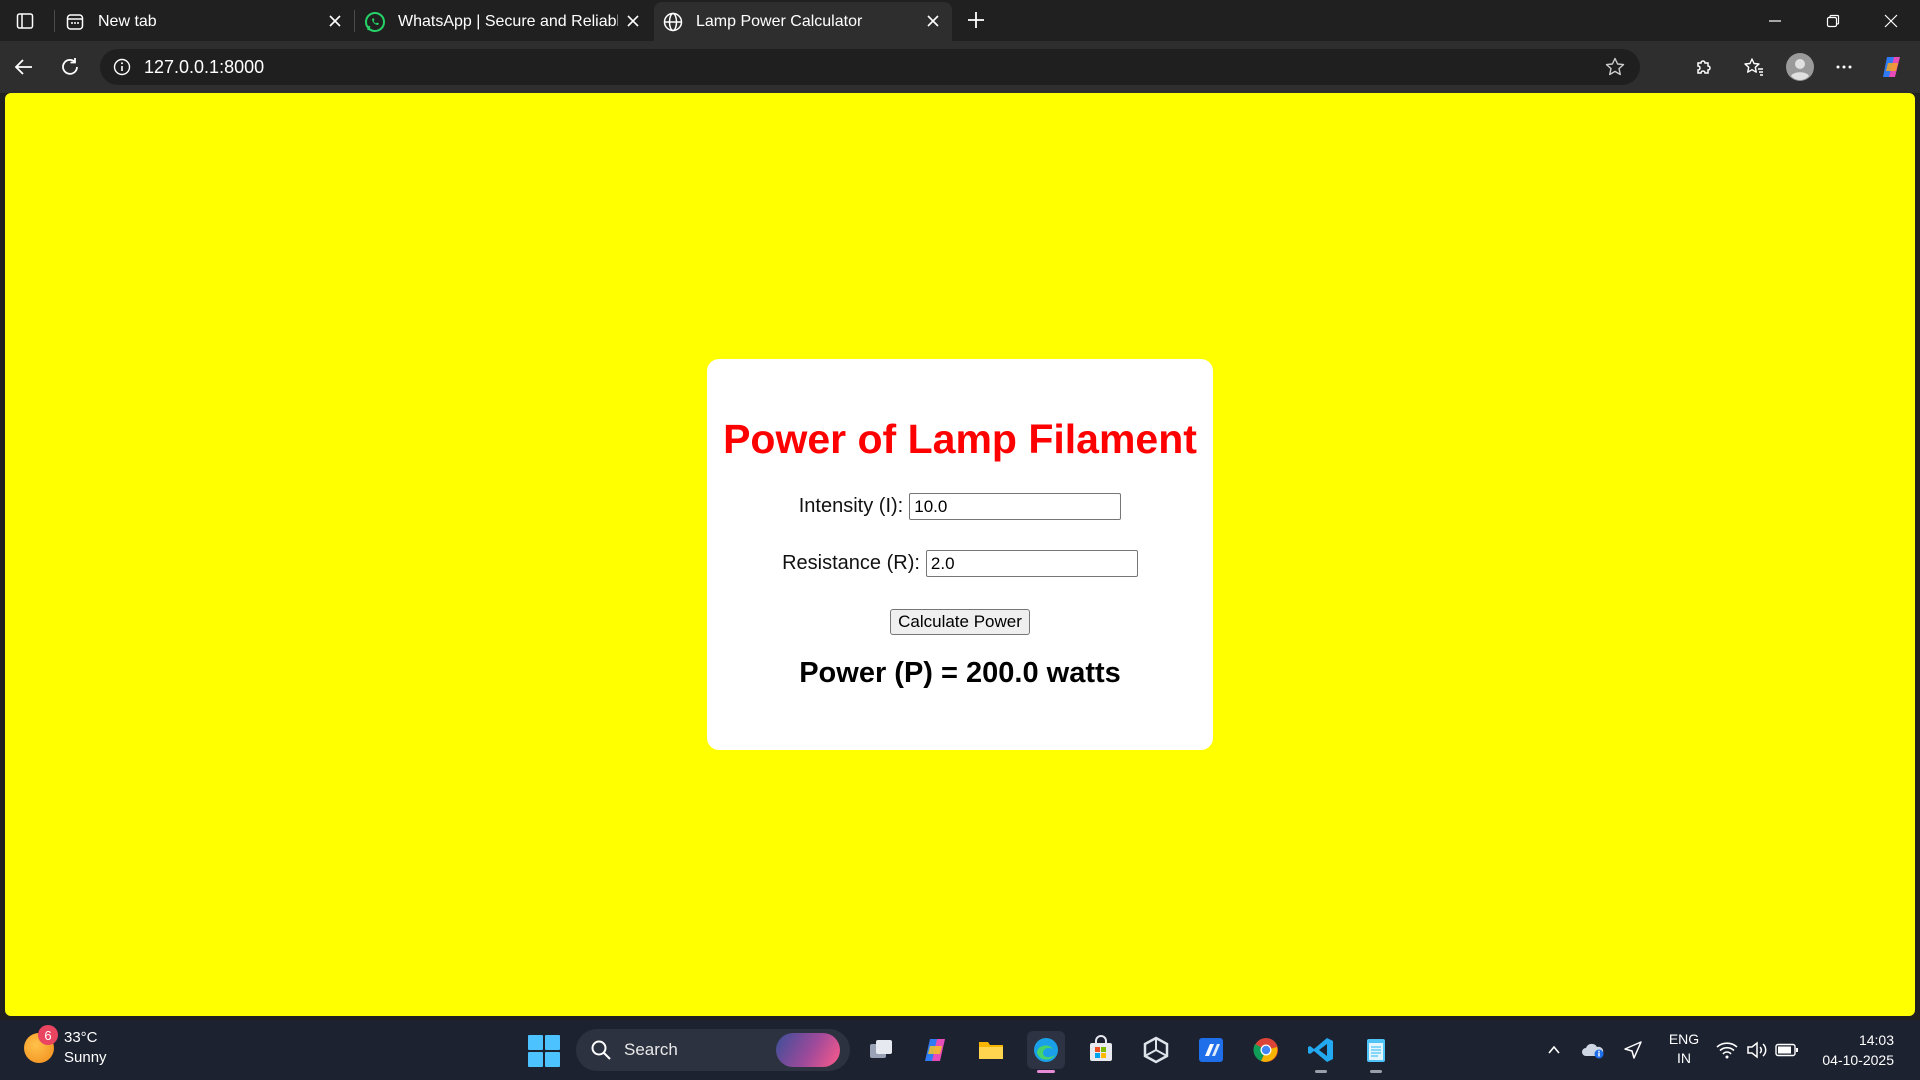  Describe the element at coordinates (48, 1035) in the screenshot. I see `notification-badge: 6` at that location.